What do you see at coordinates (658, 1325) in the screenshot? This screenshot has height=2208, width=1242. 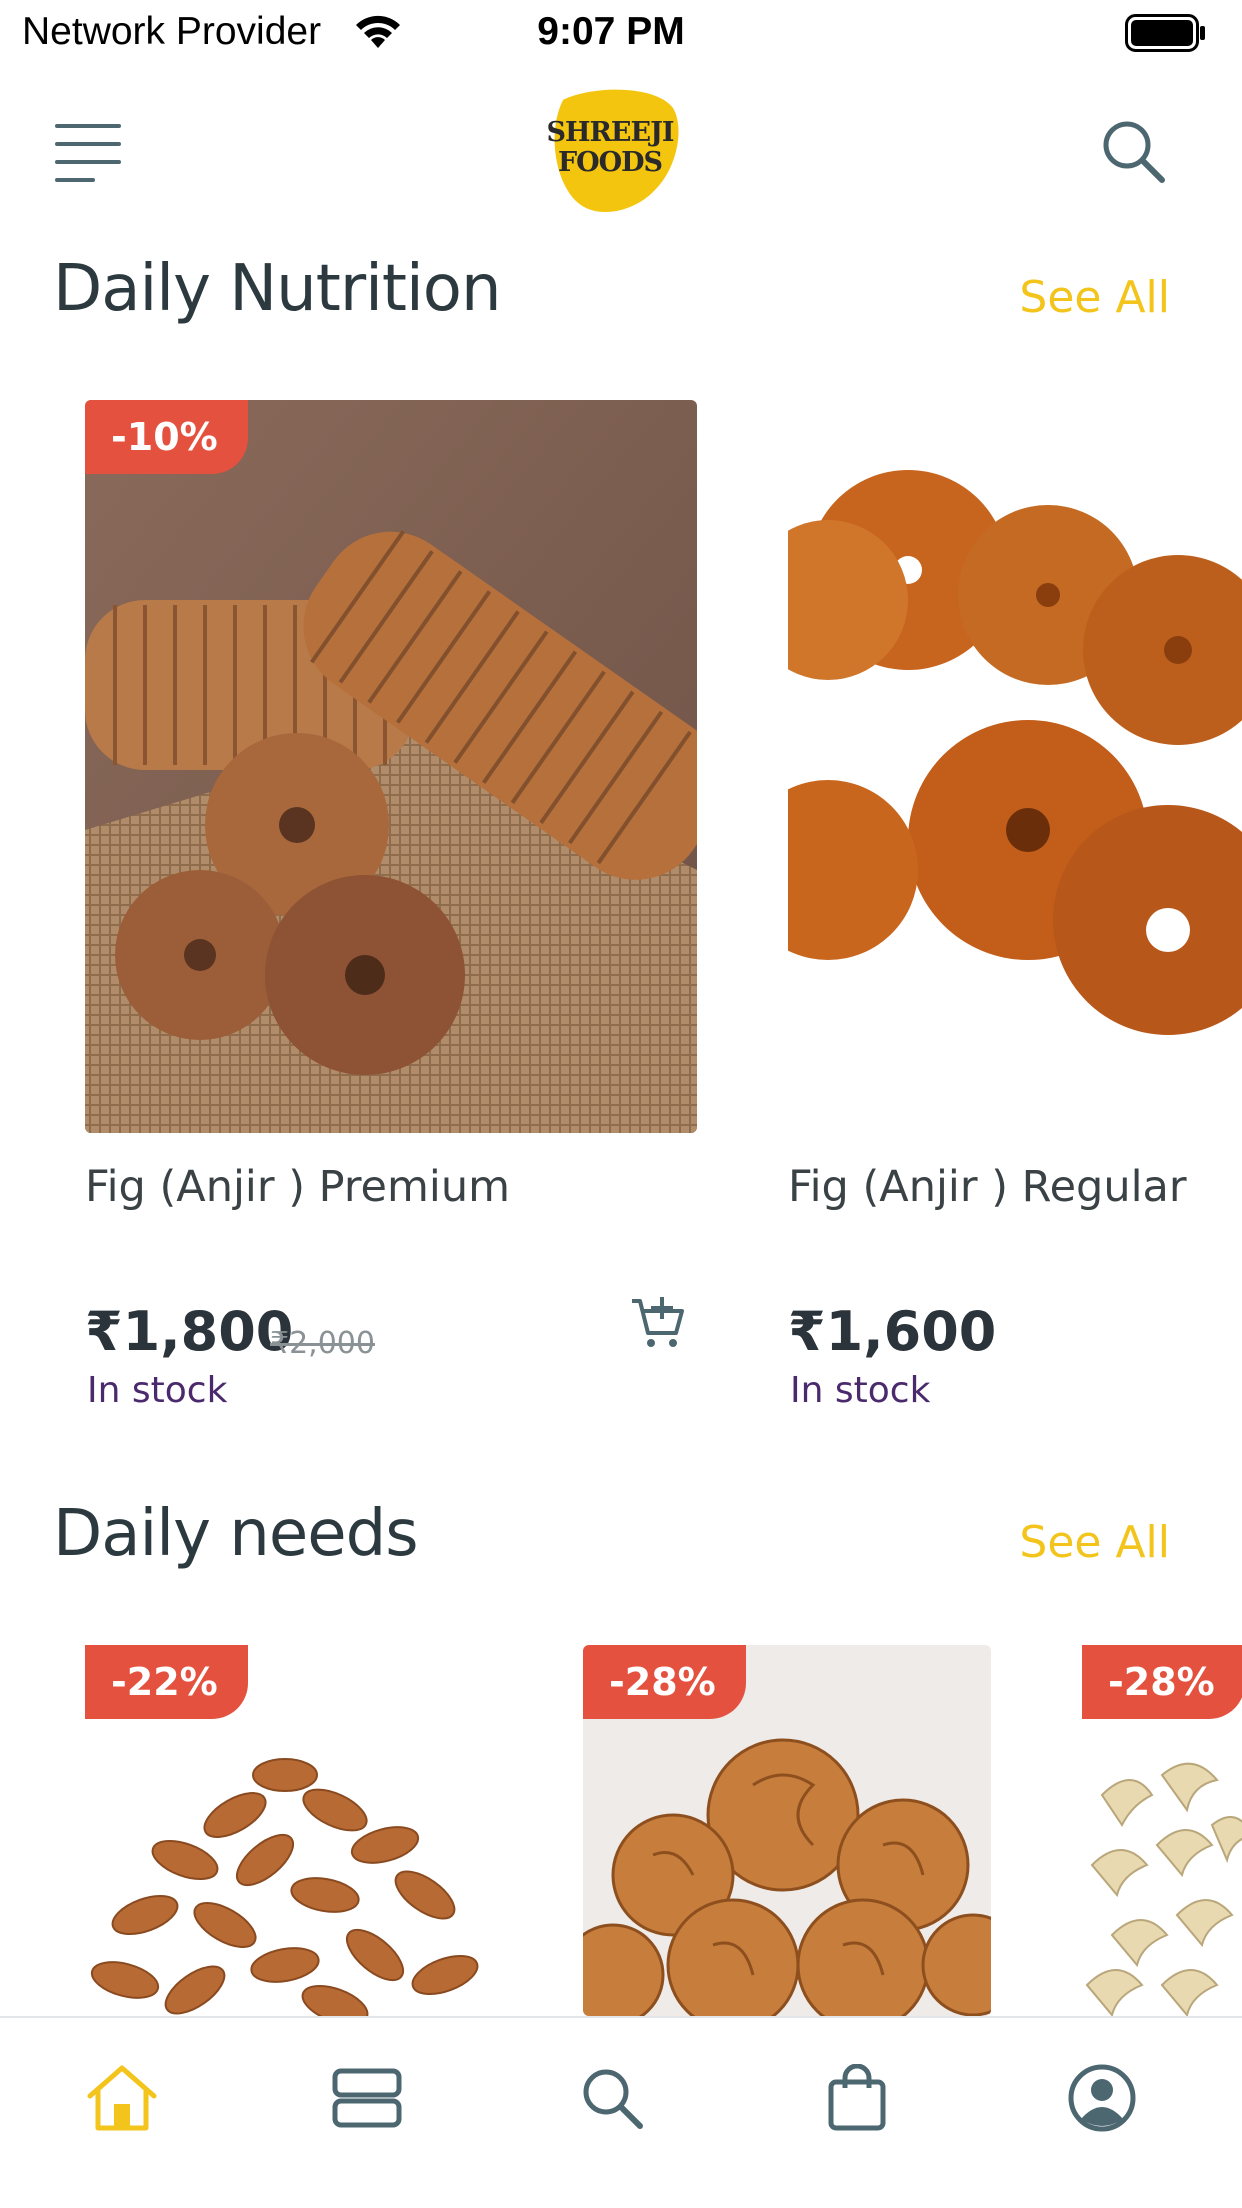 I see `add-to-cart-icon` at bounding box center [658, 1325].